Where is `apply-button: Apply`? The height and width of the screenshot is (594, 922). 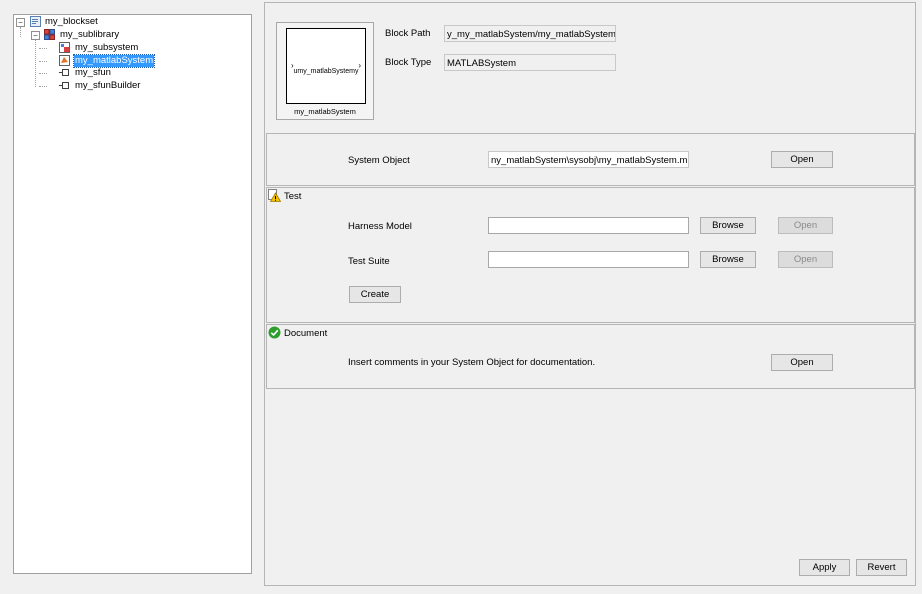
apply-button: Apply is located at coordinates (824, 567).